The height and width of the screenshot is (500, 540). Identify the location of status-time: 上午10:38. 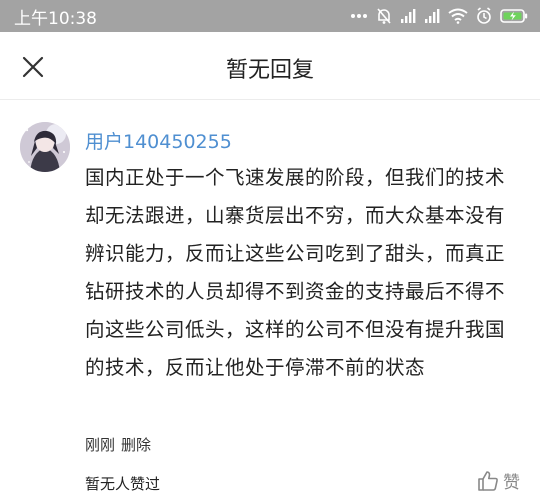
(55, 18).